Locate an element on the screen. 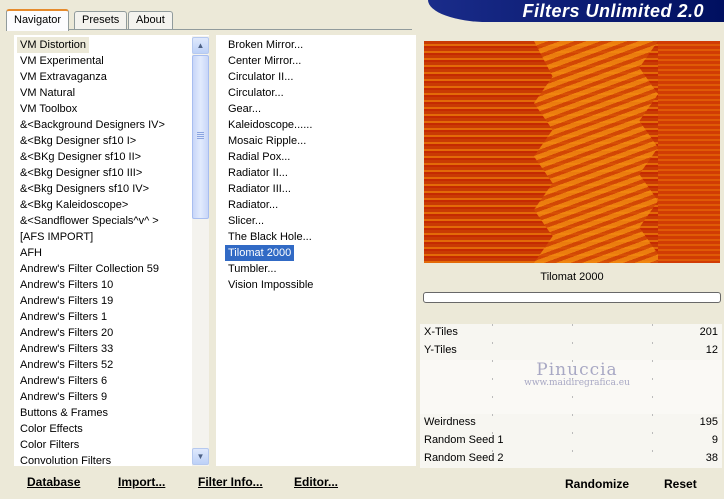  tab-about: About is located at coordinates (150, 20).